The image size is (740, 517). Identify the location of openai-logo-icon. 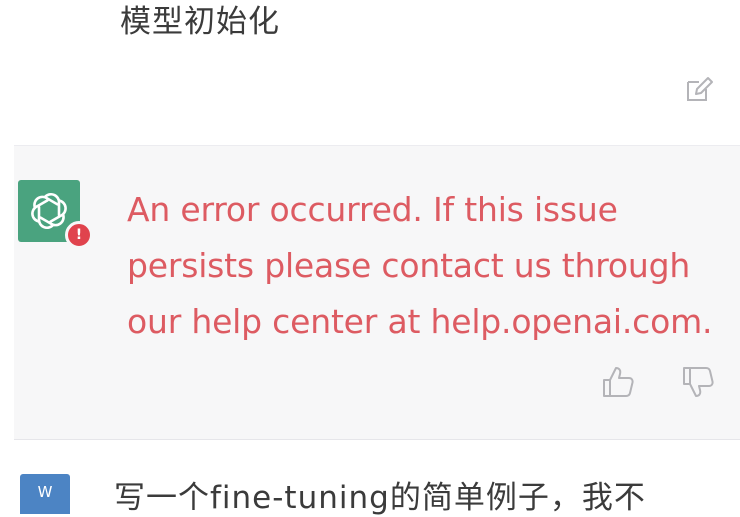
(49, 211).